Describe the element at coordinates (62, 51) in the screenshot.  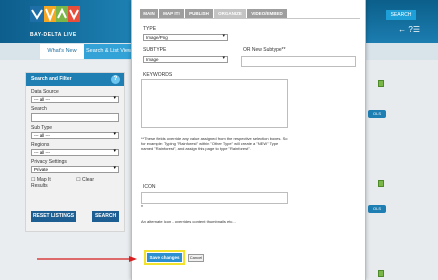
I see `nav-tab-whats-new: What's New` at that location.